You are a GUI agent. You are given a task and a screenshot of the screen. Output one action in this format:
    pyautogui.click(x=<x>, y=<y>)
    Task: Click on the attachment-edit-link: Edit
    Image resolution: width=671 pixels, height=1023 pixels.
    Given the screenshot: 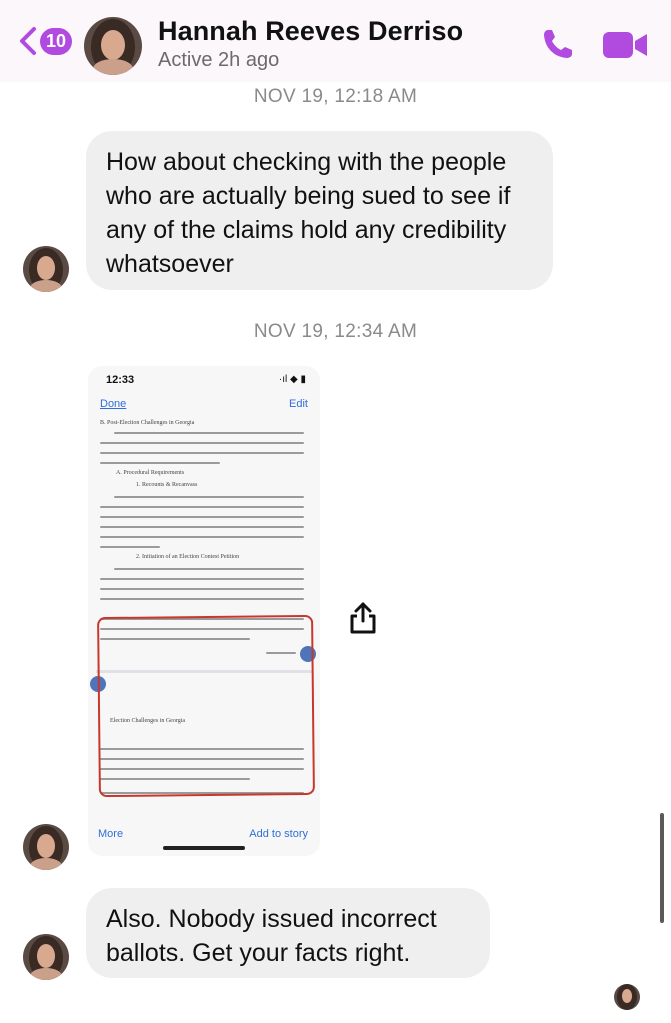 What is the action you would take?
    pyautogui.click(x=298, y=404)
    